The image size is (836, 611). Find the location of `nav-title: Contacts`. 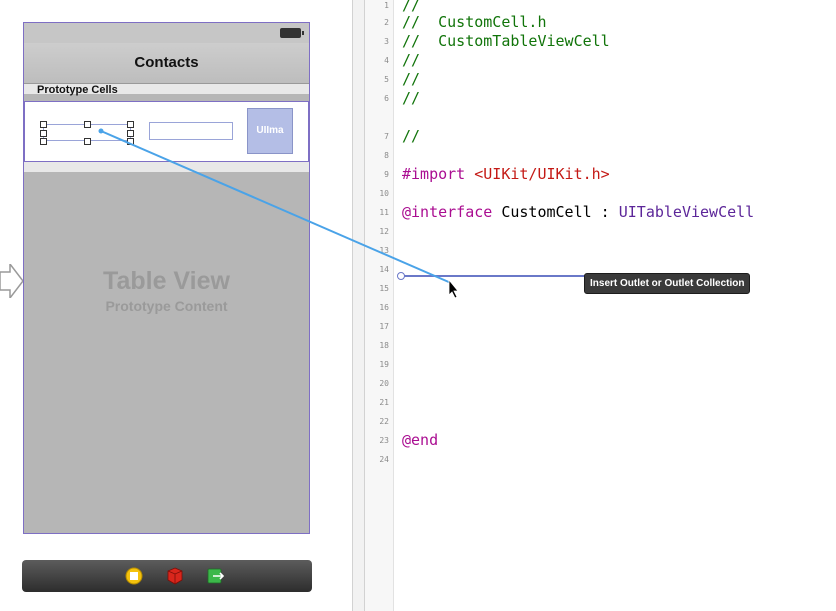

nav-title: Contacts is located at coordinates (166, 62).